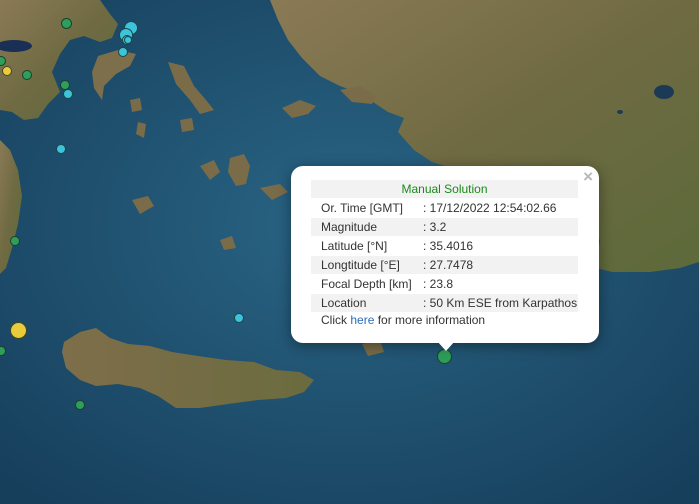 The image size is (699, 504). Describe the element at coordinates (336, 320) in the screenshot. I see `more-info-prefix: Click` at that location.